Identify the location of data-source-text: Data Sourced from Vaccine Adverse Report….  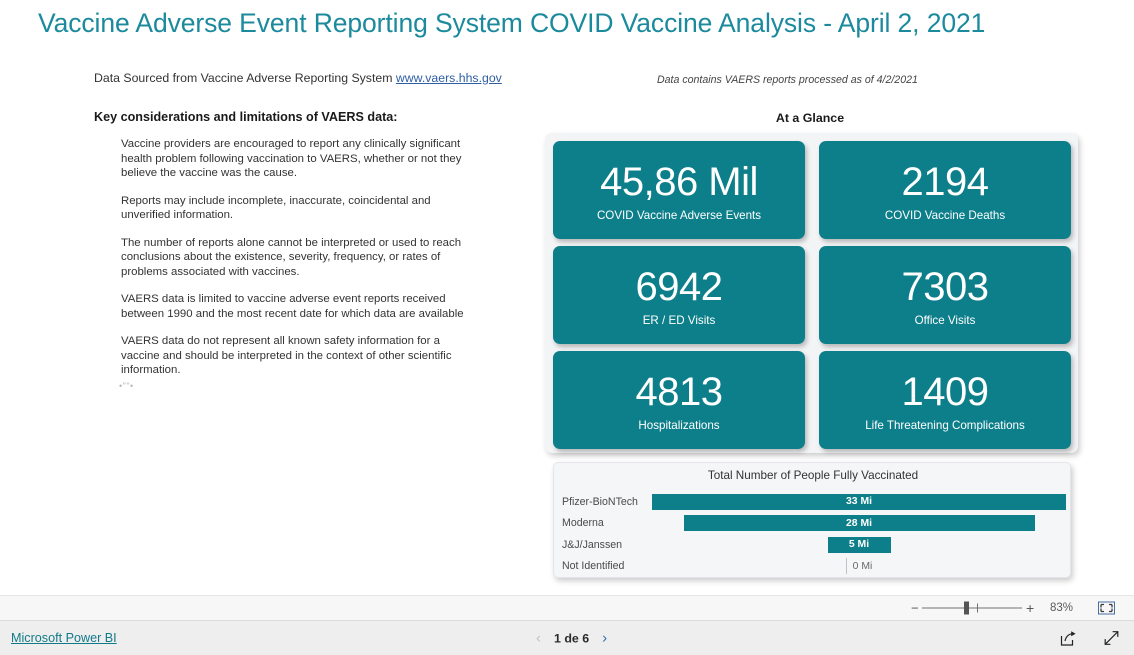
(245, 78).